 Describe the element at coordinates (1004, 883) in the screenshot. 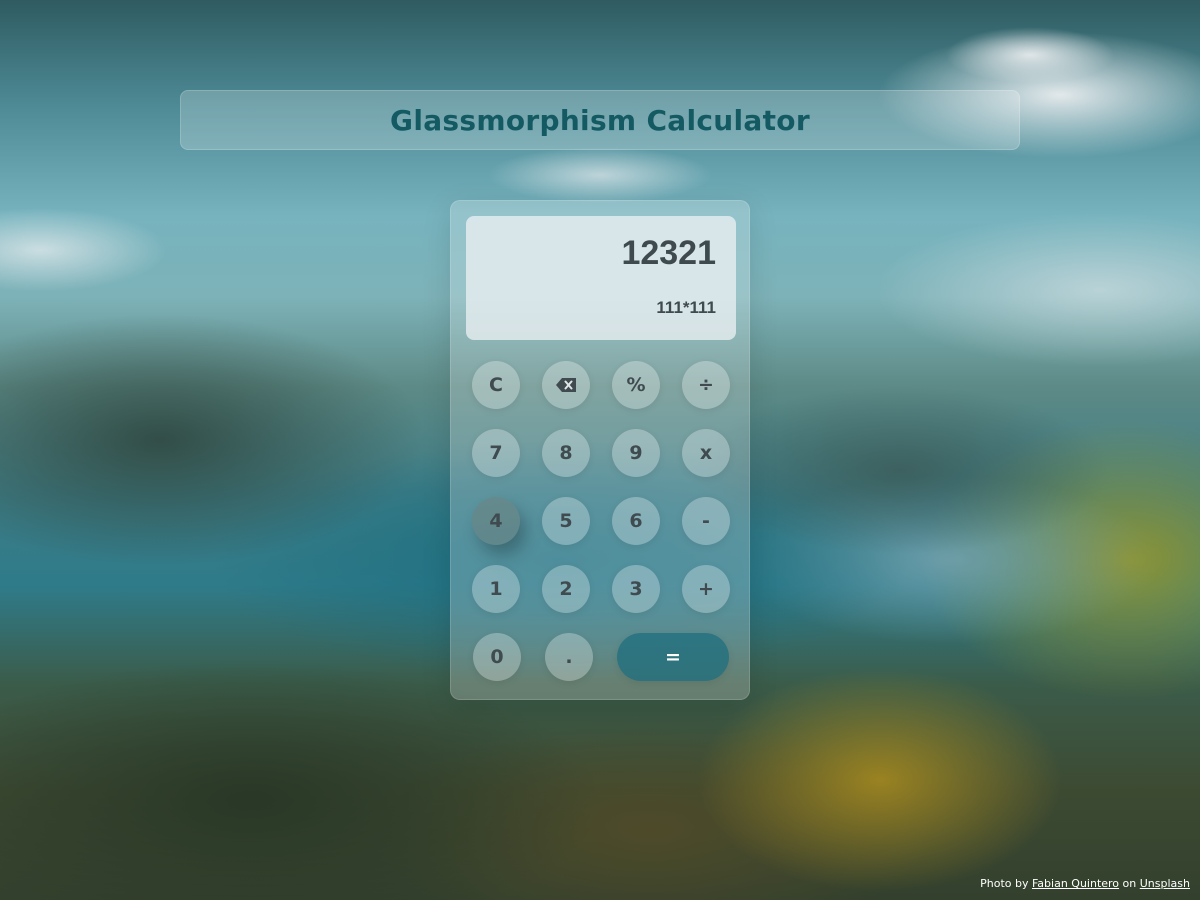

I see `credit-prefix: Photo by` at that location.